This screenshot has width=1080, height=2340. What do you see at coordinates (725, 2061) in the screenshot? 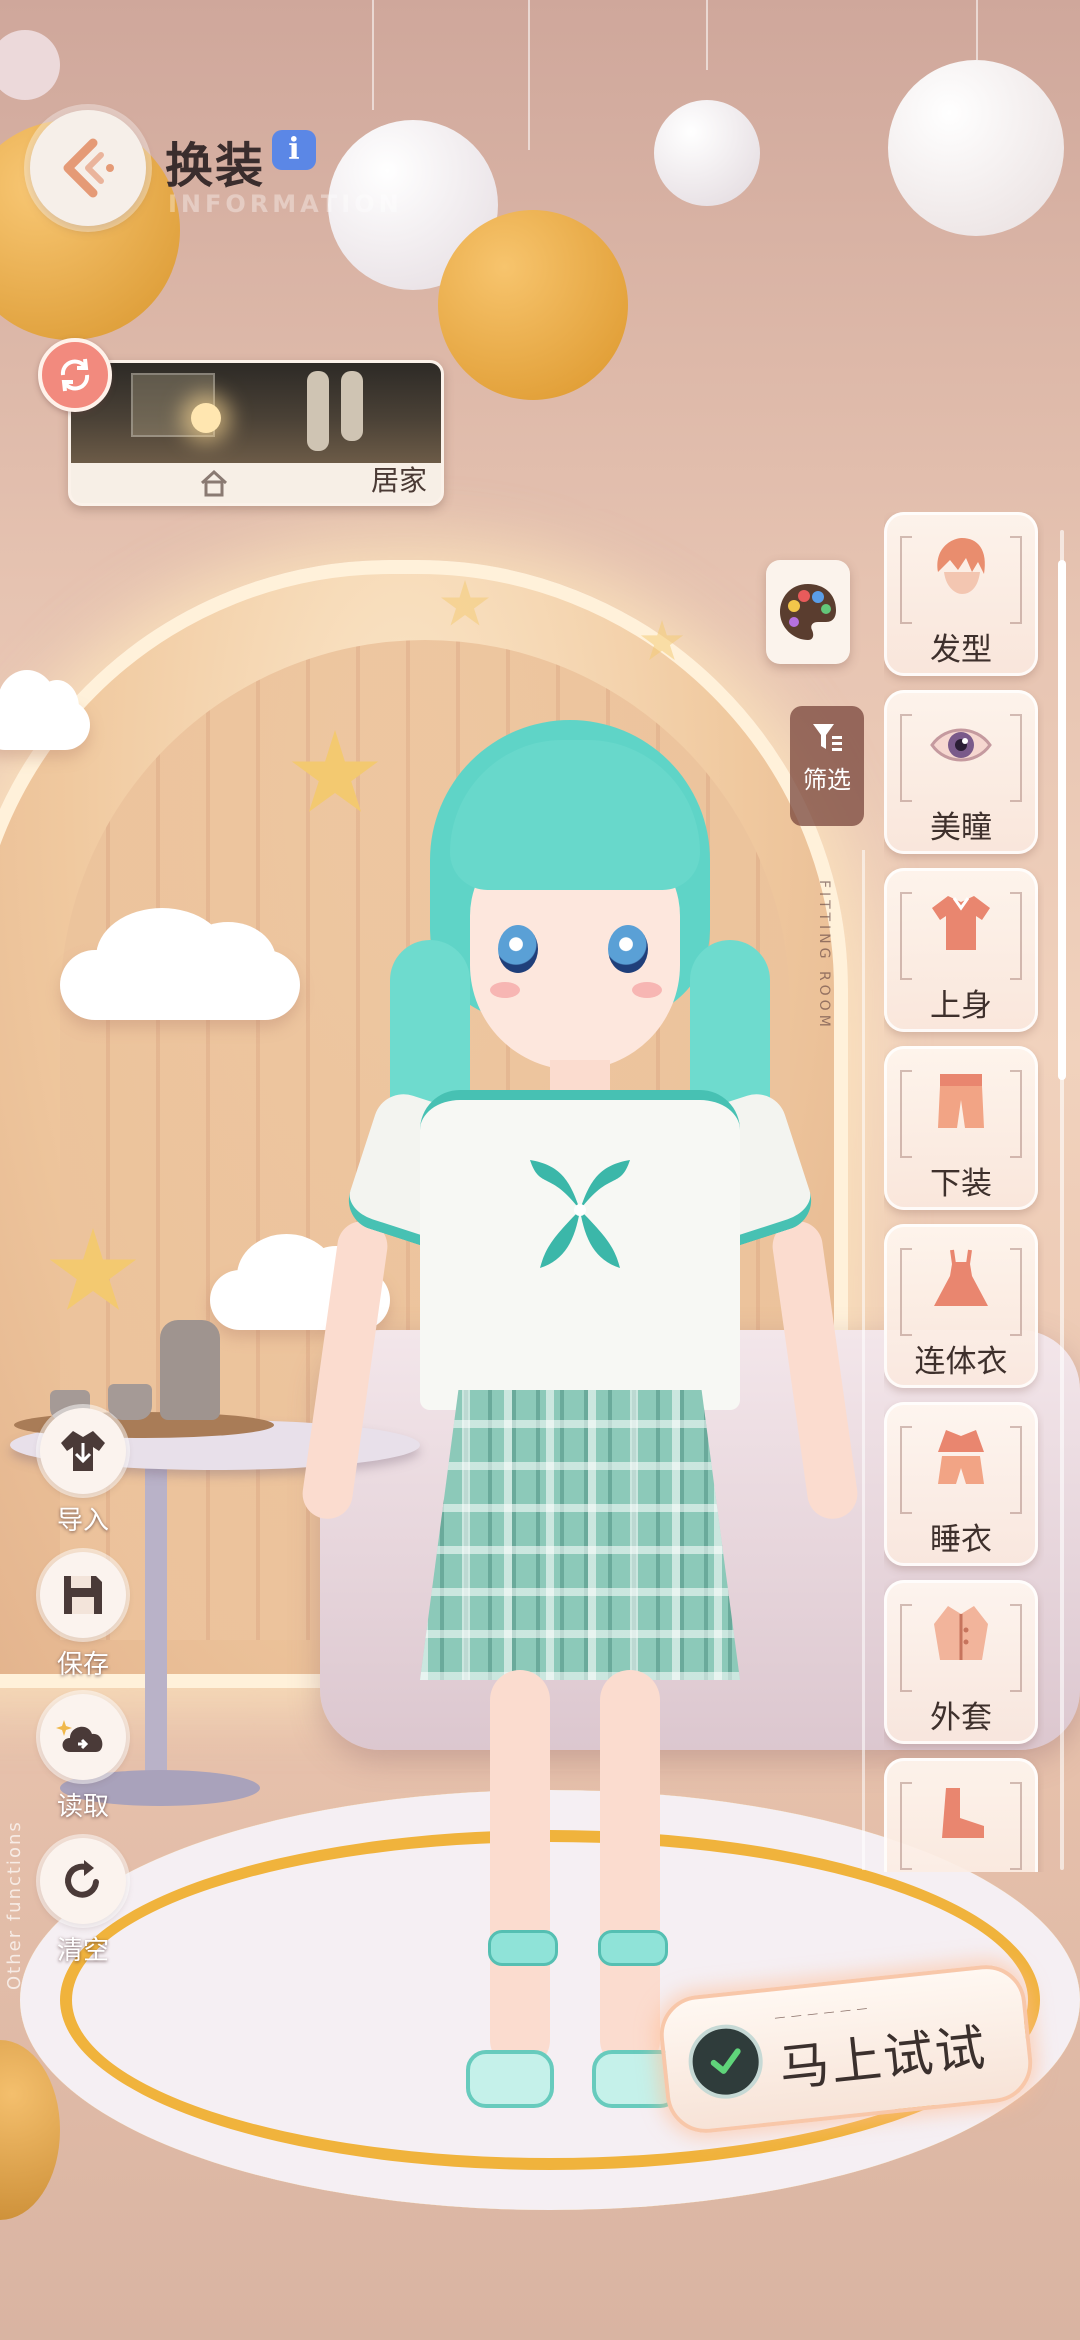
I see `check-icon` at bounding box center [725, 2061].